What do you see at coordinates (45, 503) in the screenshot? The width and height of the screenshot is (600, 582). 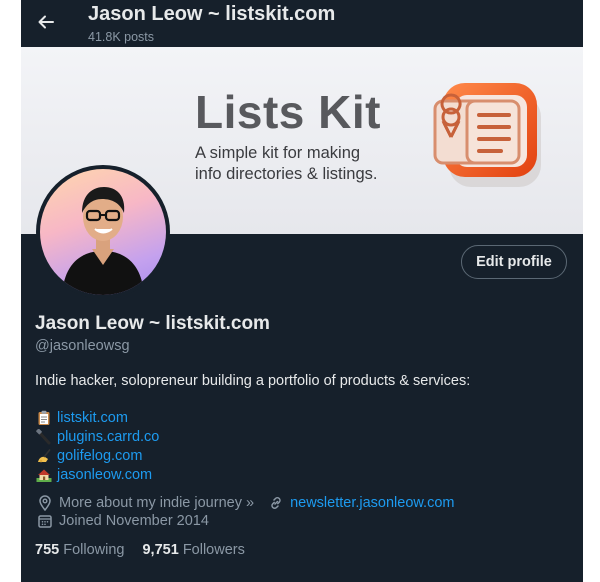 I see `location-pin-icon` at bounding box center [45, 503].